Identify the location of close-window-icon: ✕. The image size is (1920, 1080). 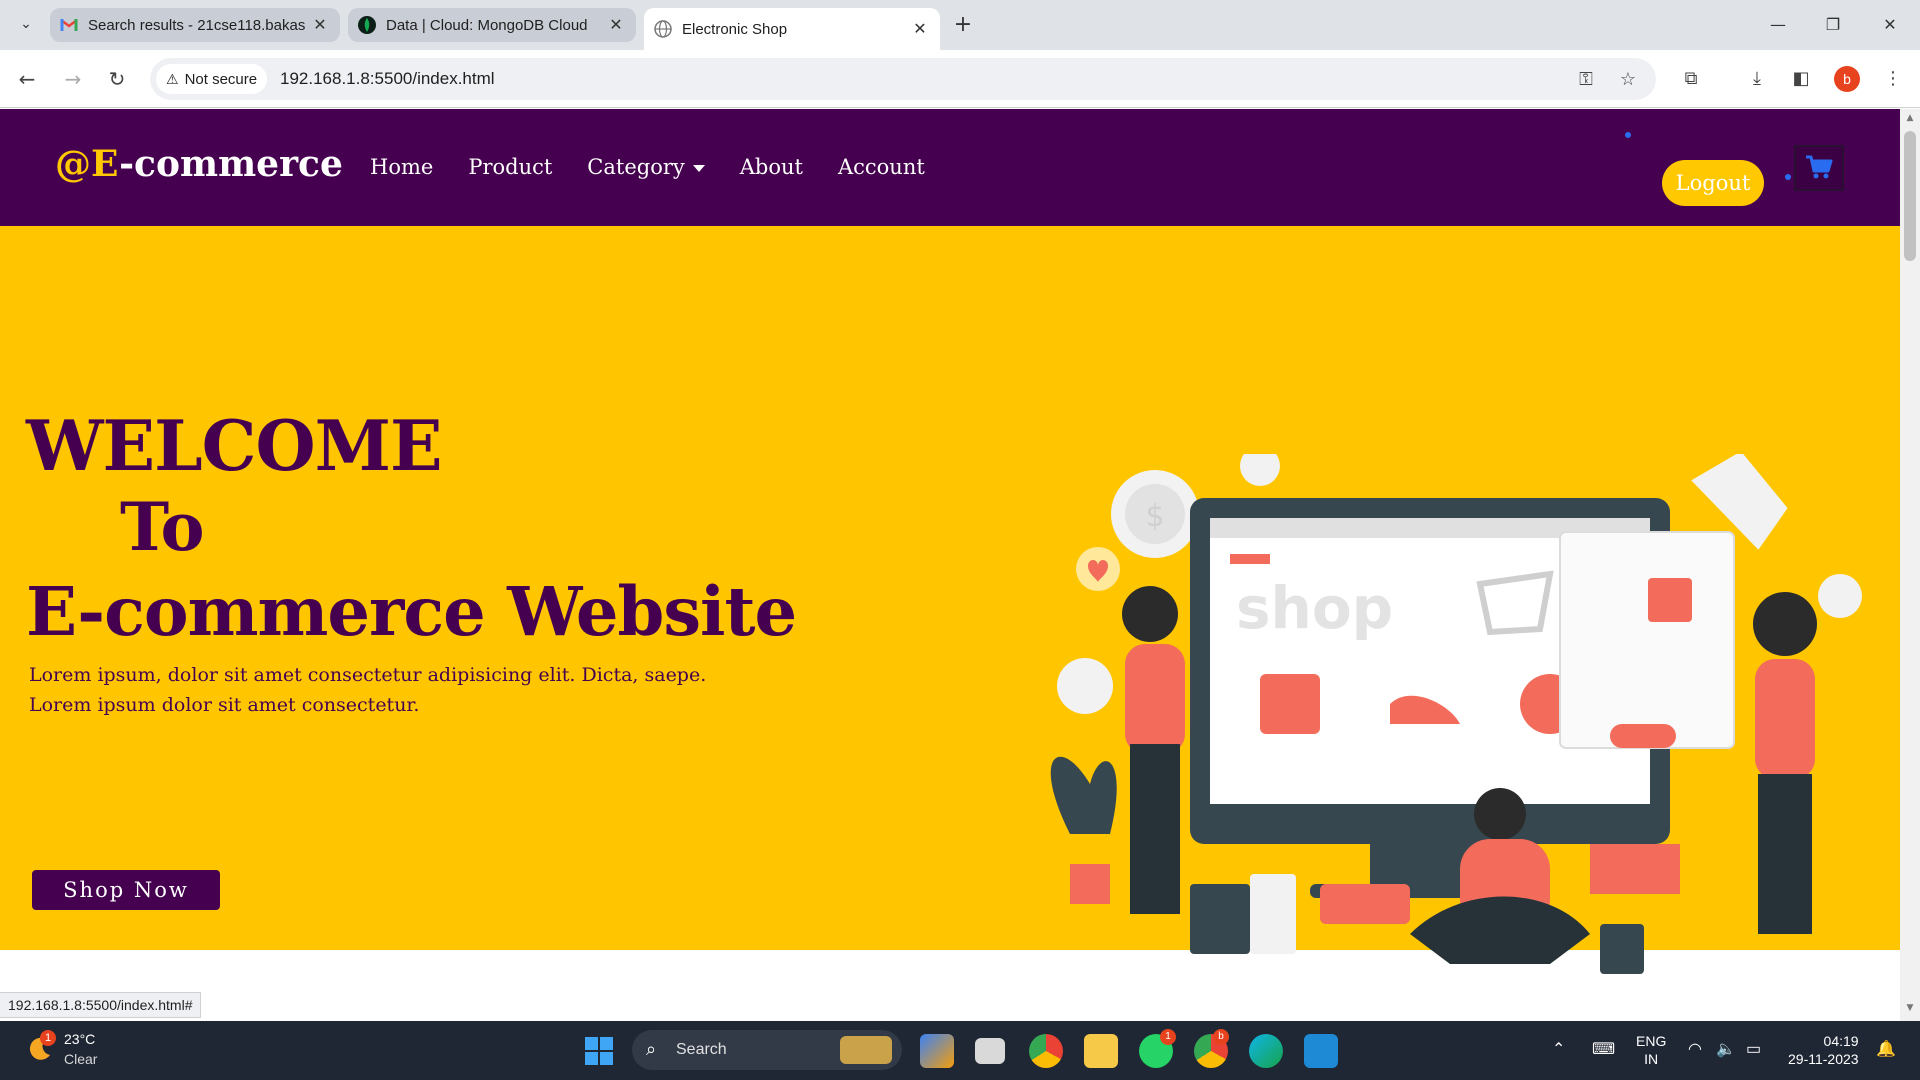
(1890, 25).